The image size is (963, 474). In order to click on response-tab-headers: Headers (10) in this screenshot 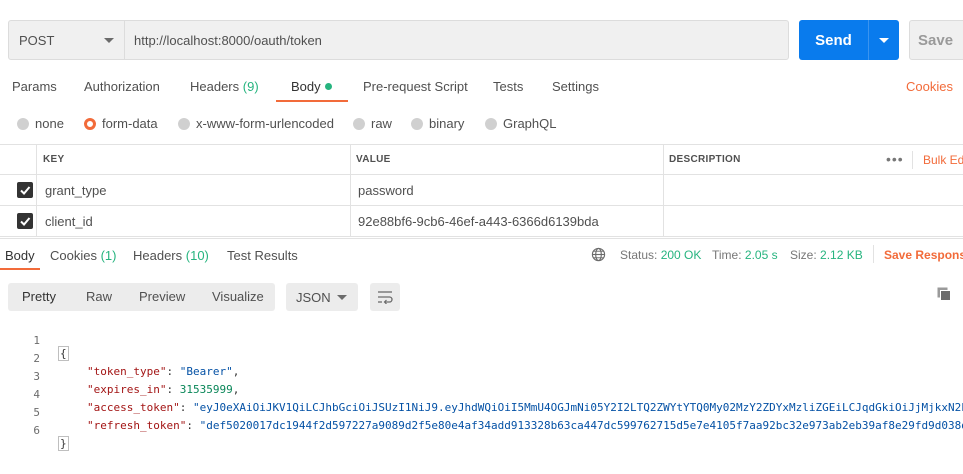, I will do `click(171, 255)`.